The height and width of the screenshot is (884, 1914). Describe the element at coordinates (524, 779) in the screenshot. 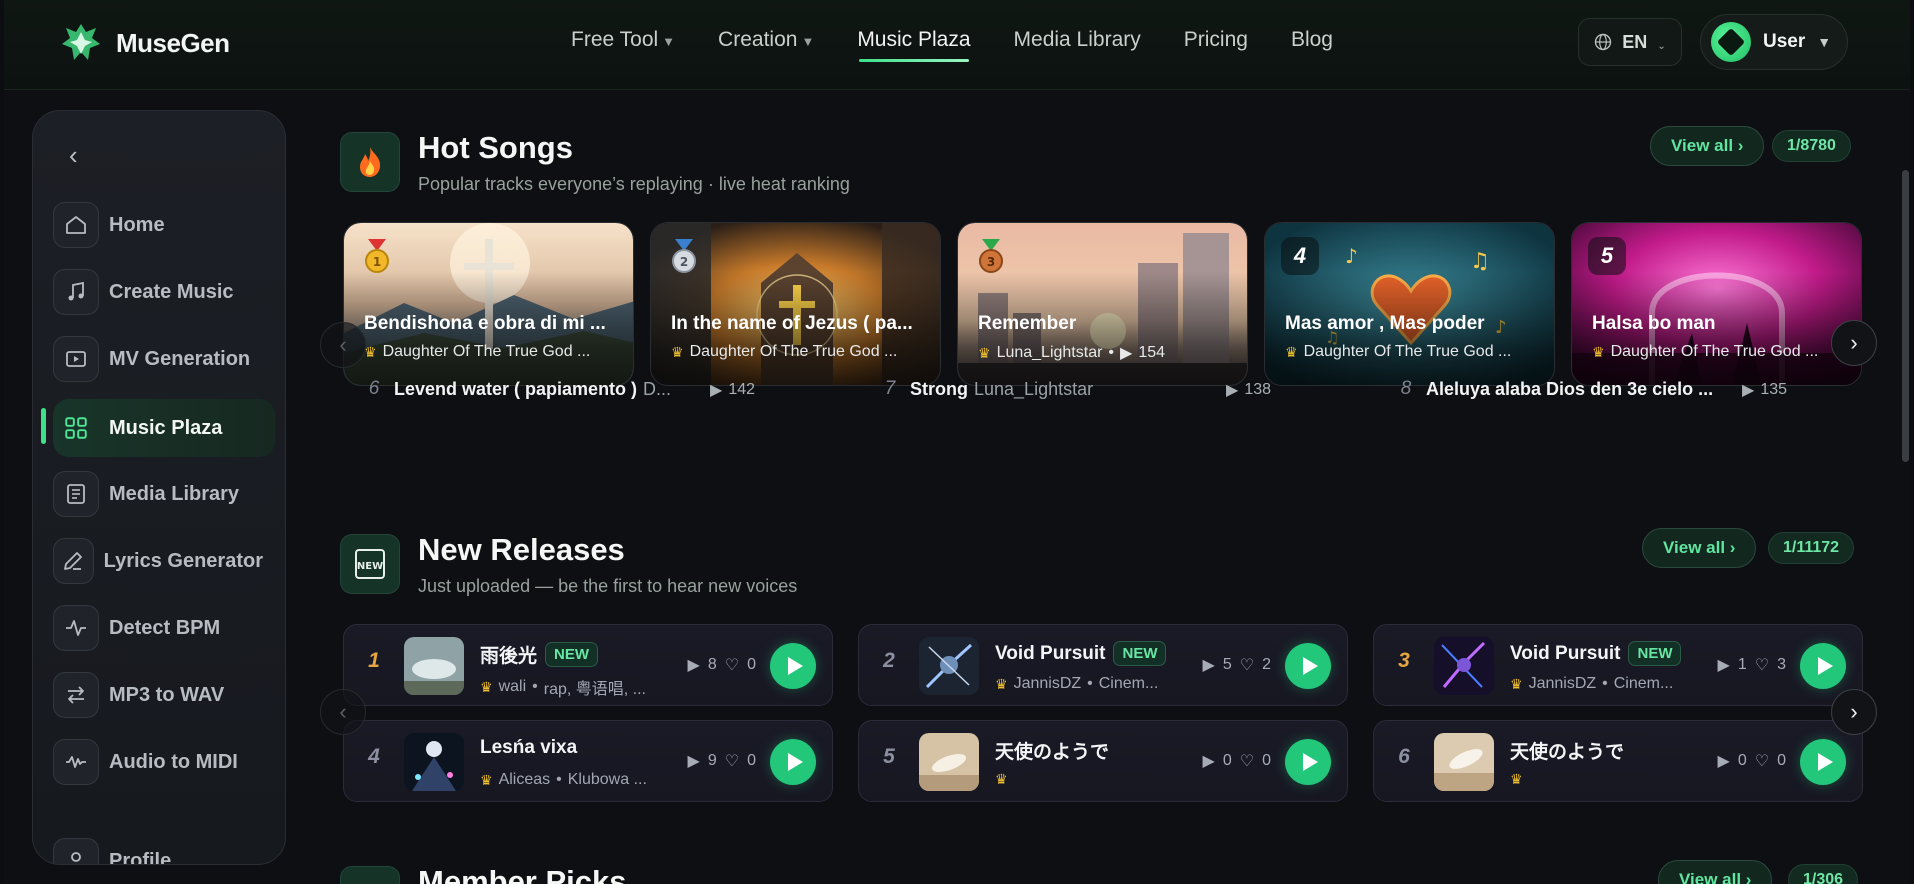

I see `artist-name: Aliceas` at that location.